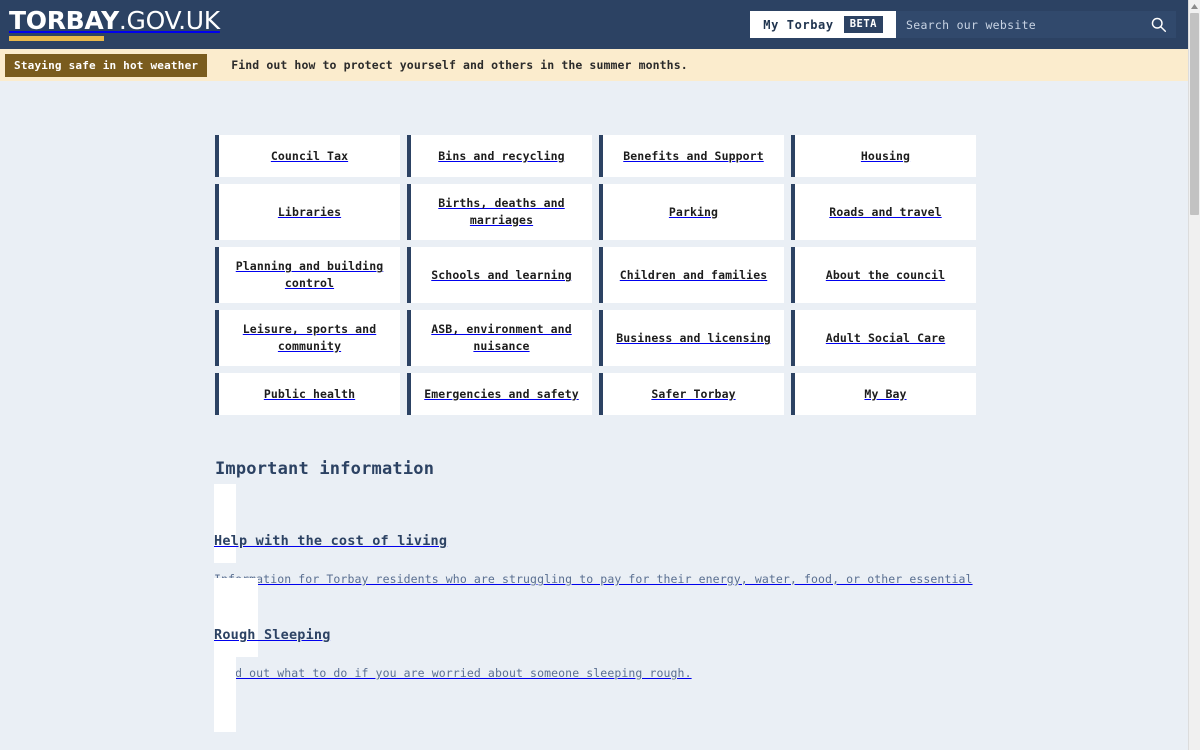  I want to click on nav-card: Emergencies and safety, so click(499, 394).